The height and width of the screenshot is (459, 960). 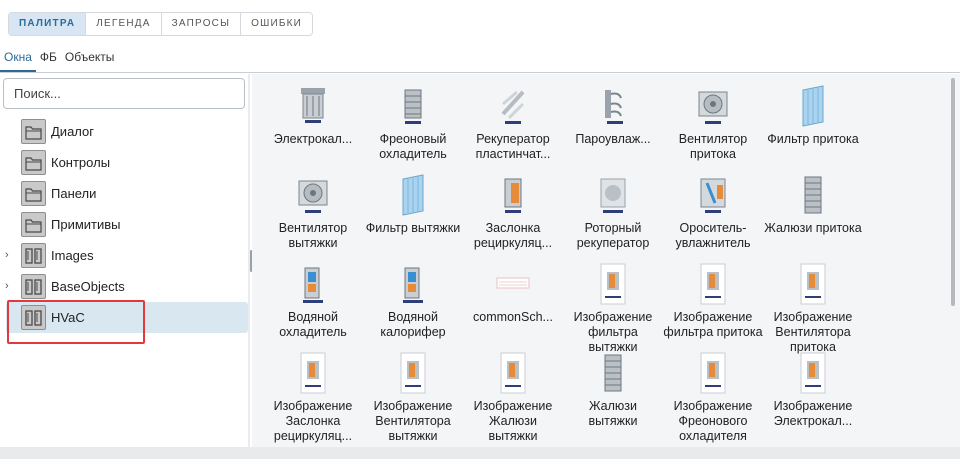 I want to click on palette-item: Ороситель-увлажнитель, so click(x=713, y=212).